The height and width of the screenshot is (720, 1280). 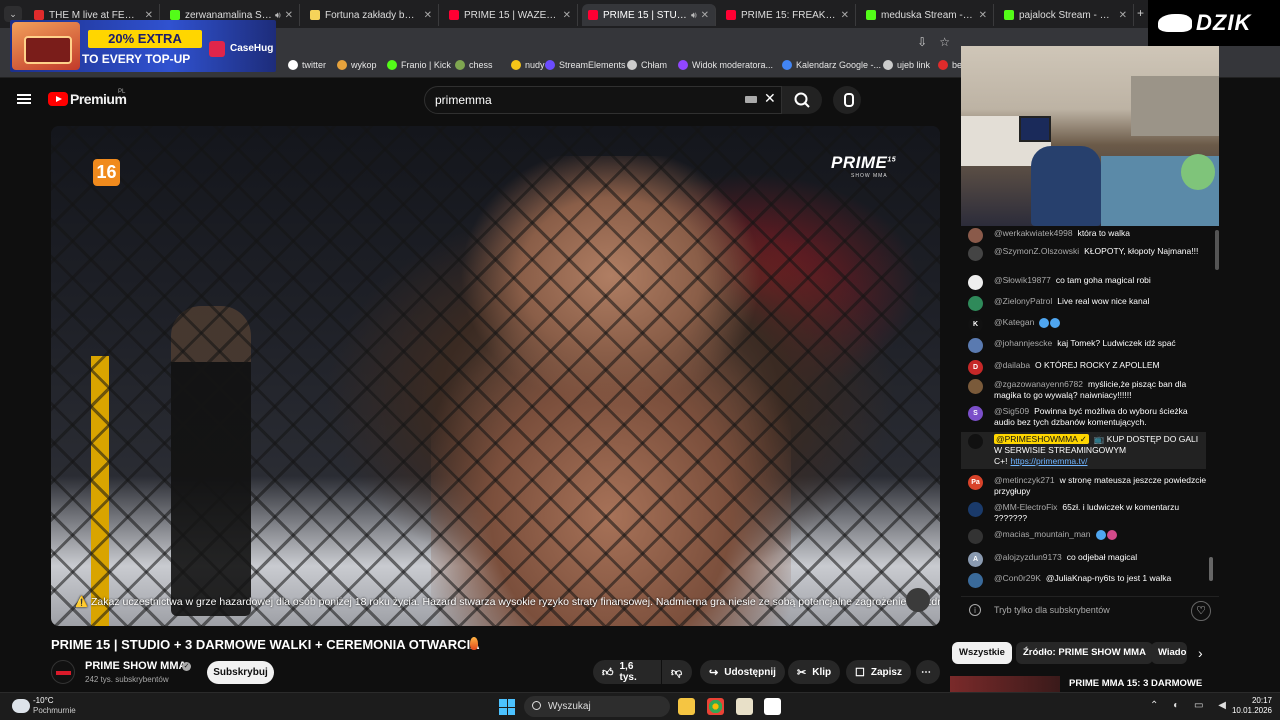 I want to click on chat-author: @SzymonZ.Olszowski, so click(x=1036, y=251).